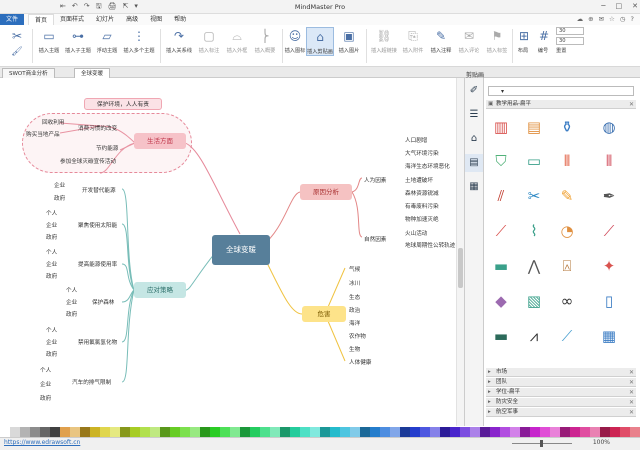 The height and width of the screenshot is (450, 640). What do you see at coordinates (501, 266) in the screenshot?
I see `chalkboard-icon: ▬` at bounding box center [501, 266].